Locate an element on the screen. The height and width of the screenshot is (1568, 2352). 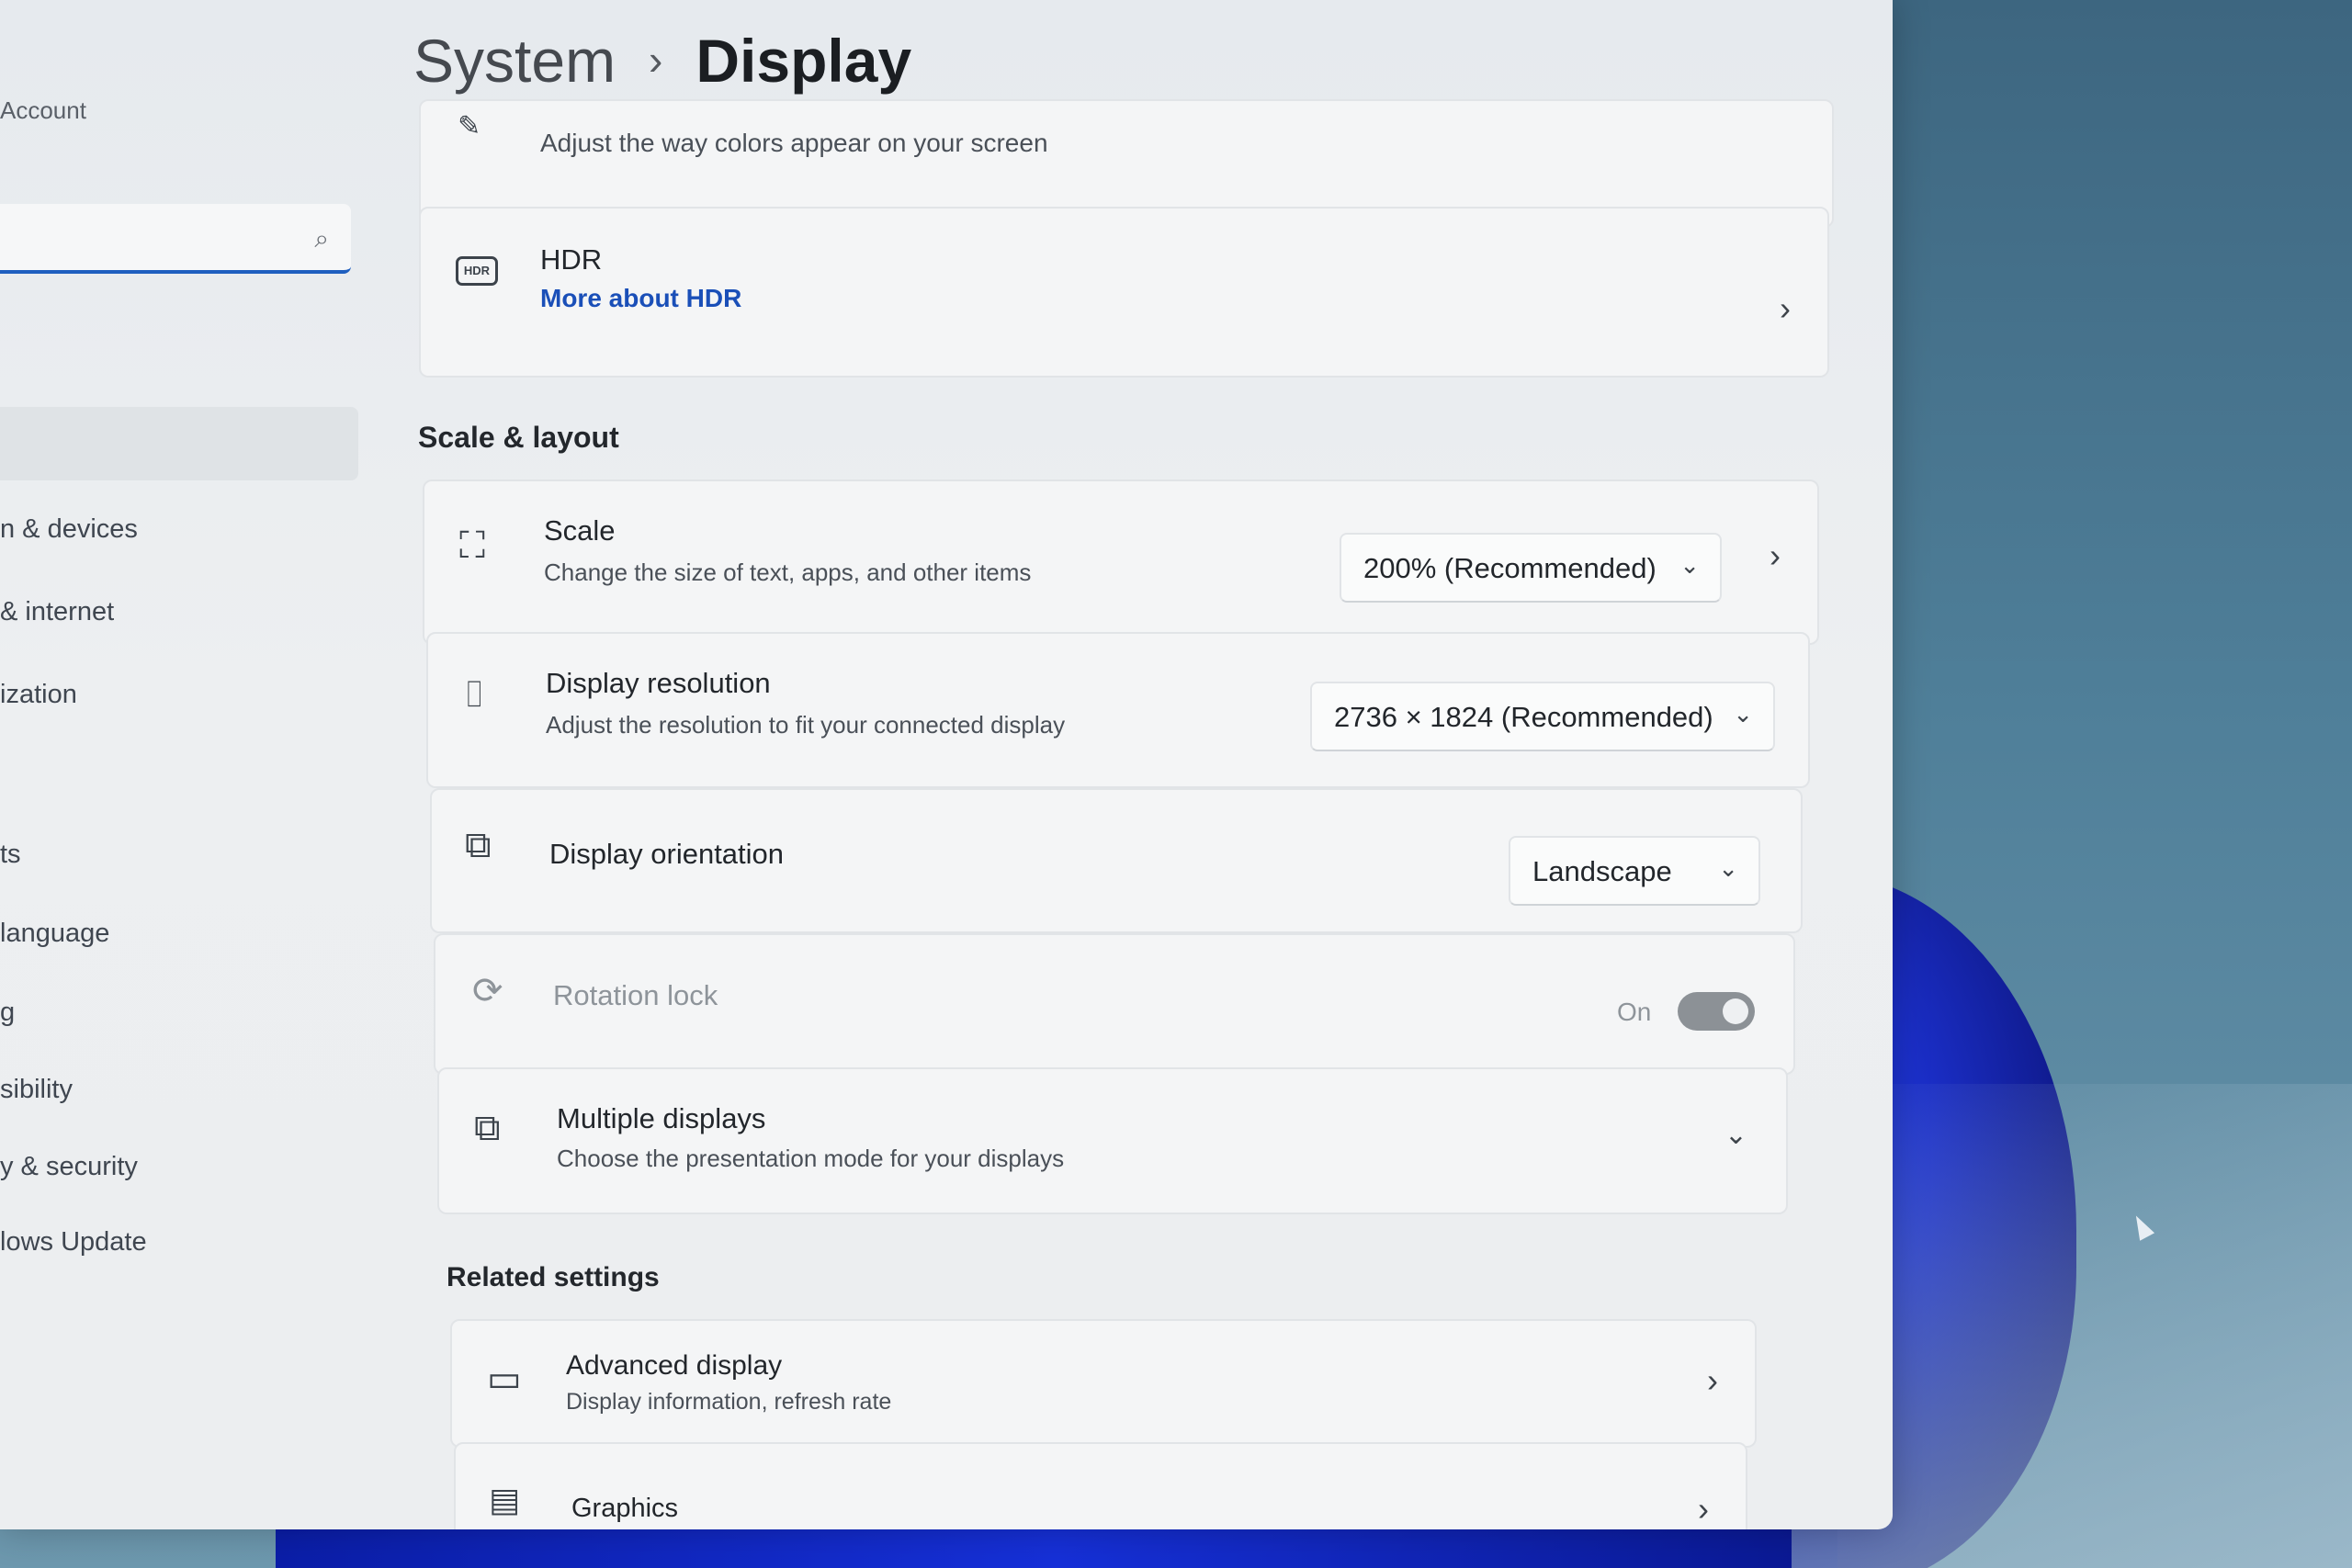
hdr-icon: HDR is located at coordinates (477, 271).